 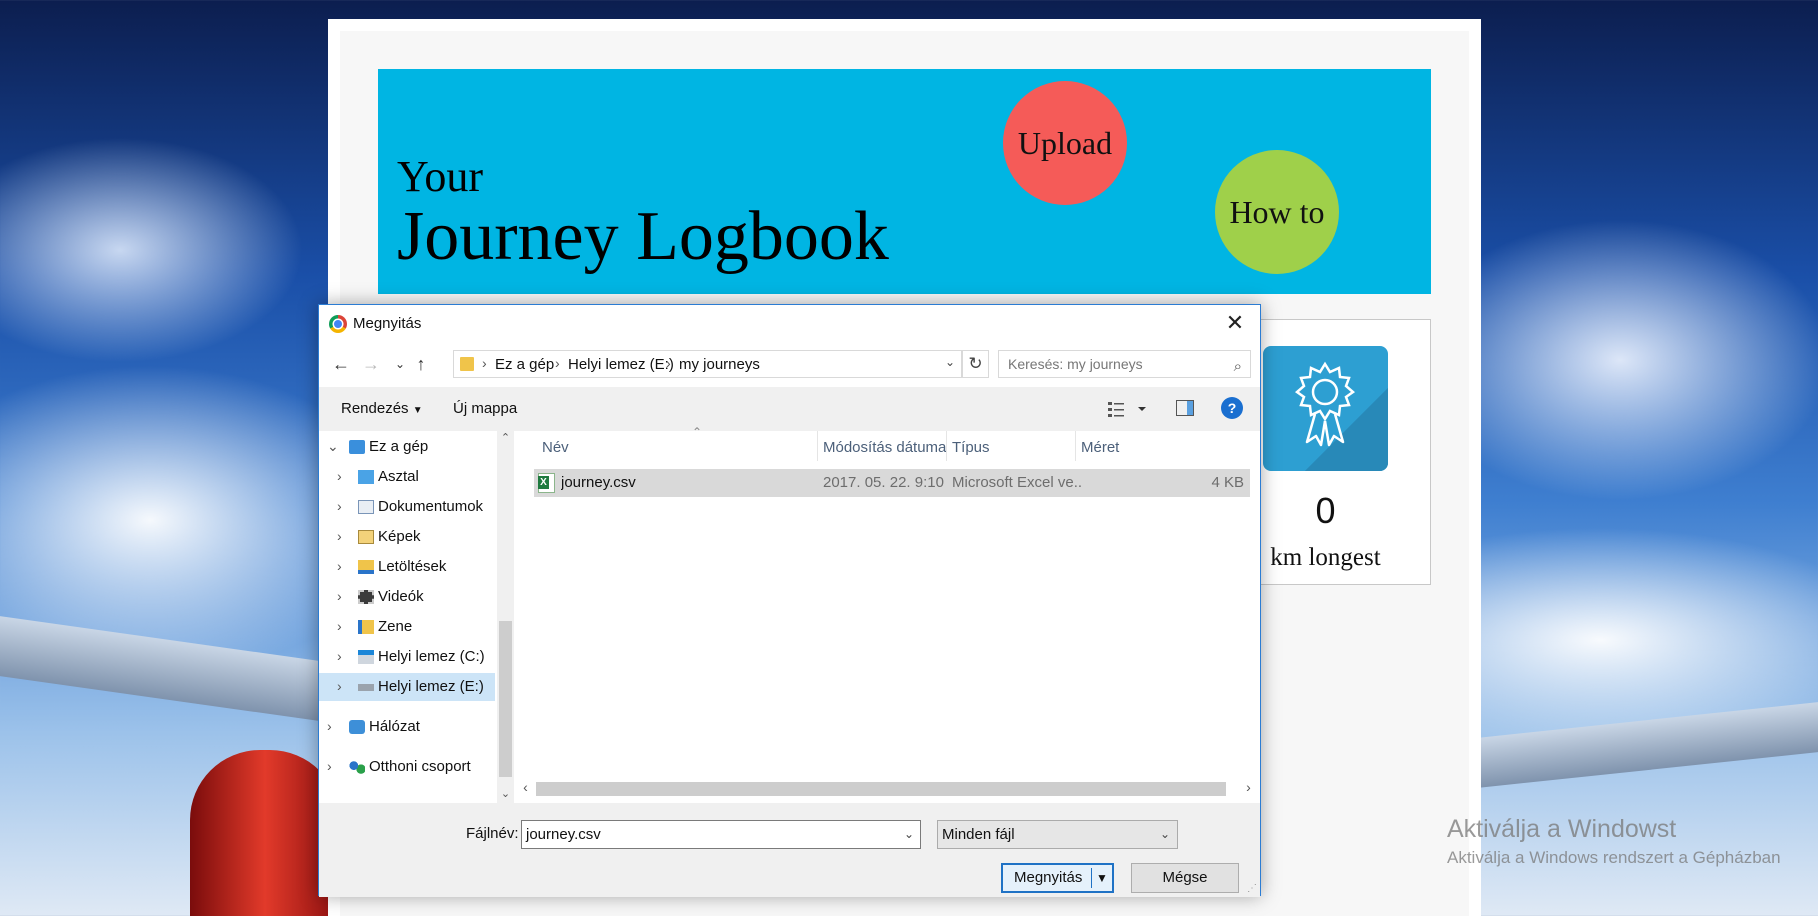 I want to click on open-options-caret-icon: ▼, so click(x=1102, y=878).